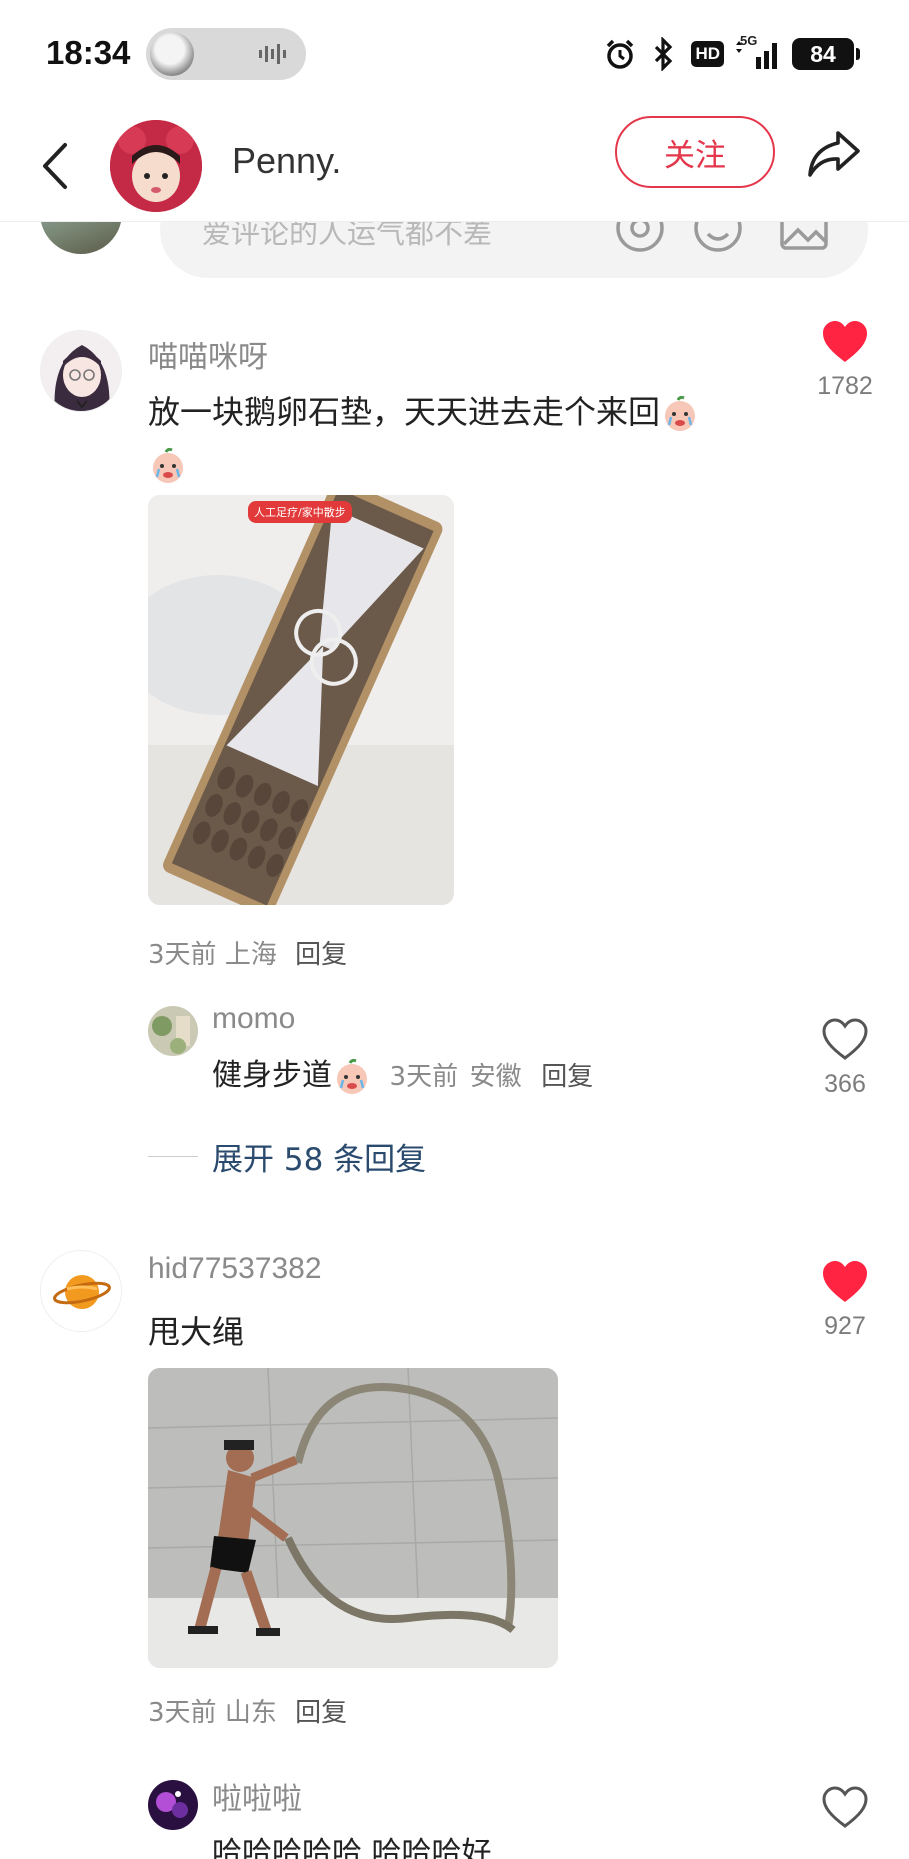 The width and height of the screenshot is (909, 1859). Describe the element at coordinates (319, 1159) in the screenshot. I see `expand-replies-label: 展开 58 条回复` at that location.